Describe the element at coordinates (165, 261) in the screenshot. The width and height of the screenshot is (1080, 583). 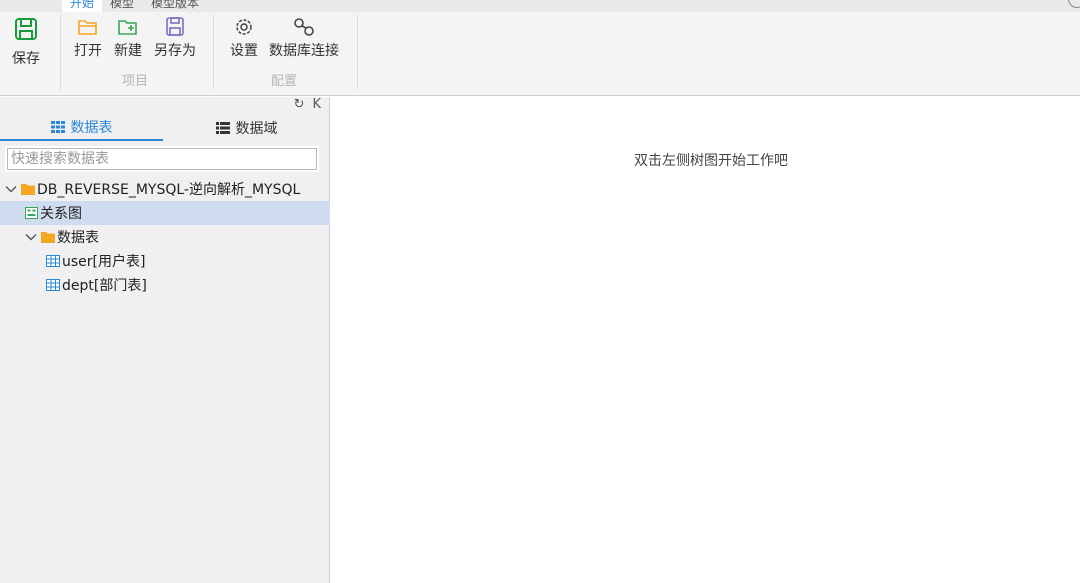
I see `tree-item-table: user[用户表]` at that location.